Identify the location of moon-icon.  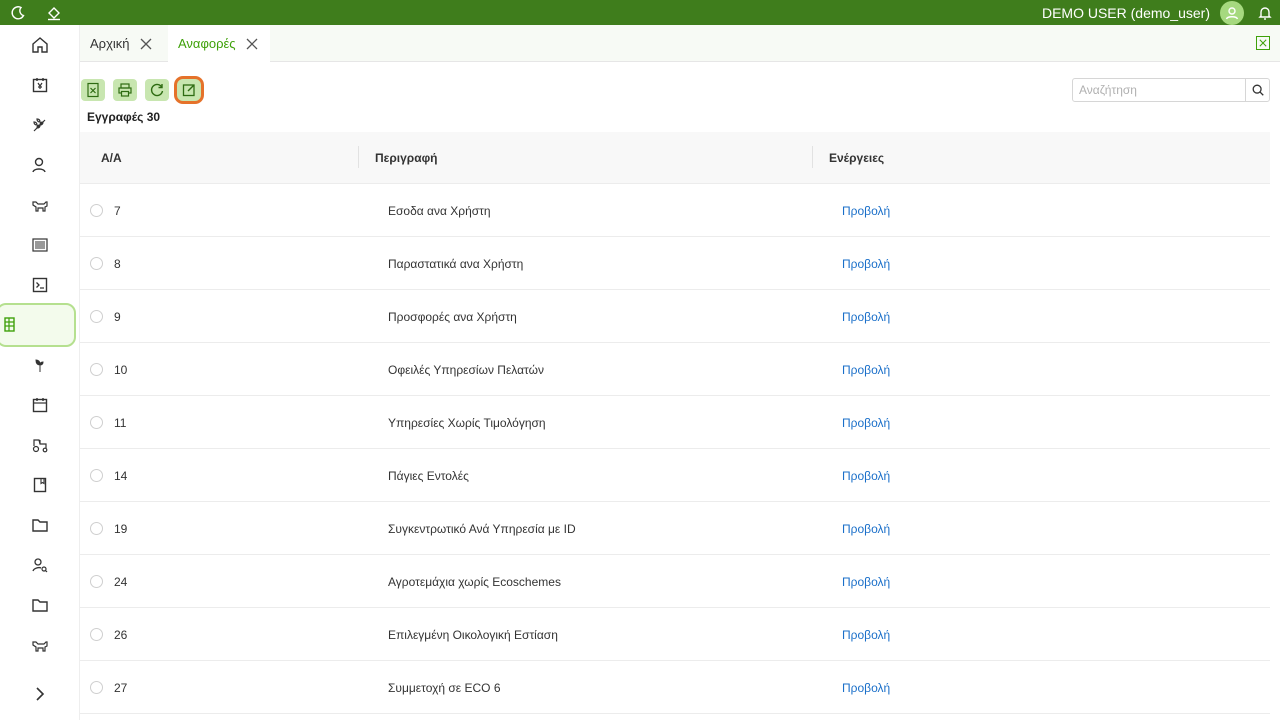
(18, 12).